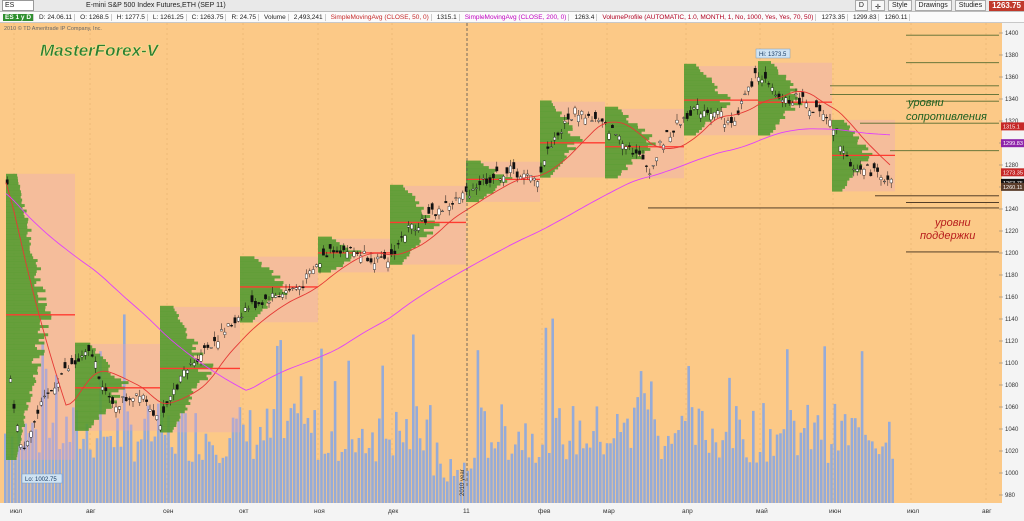 The image size is (1024, 521). I want to click on month-label: июл, so click(16, 511).